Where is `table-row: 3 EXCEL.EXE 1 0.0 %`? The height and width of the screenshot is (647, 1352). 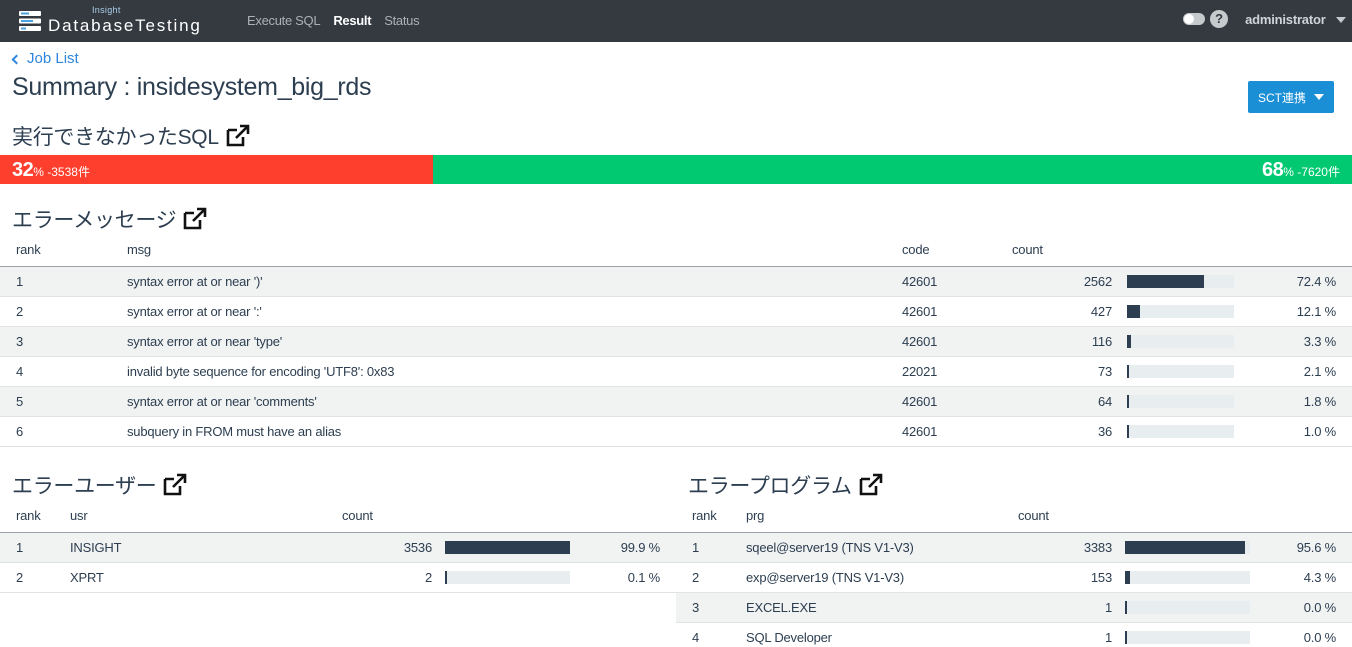 table-row: 3 EXCEL.EXE 1 0.0 % is located at coordinates (1014, 607).